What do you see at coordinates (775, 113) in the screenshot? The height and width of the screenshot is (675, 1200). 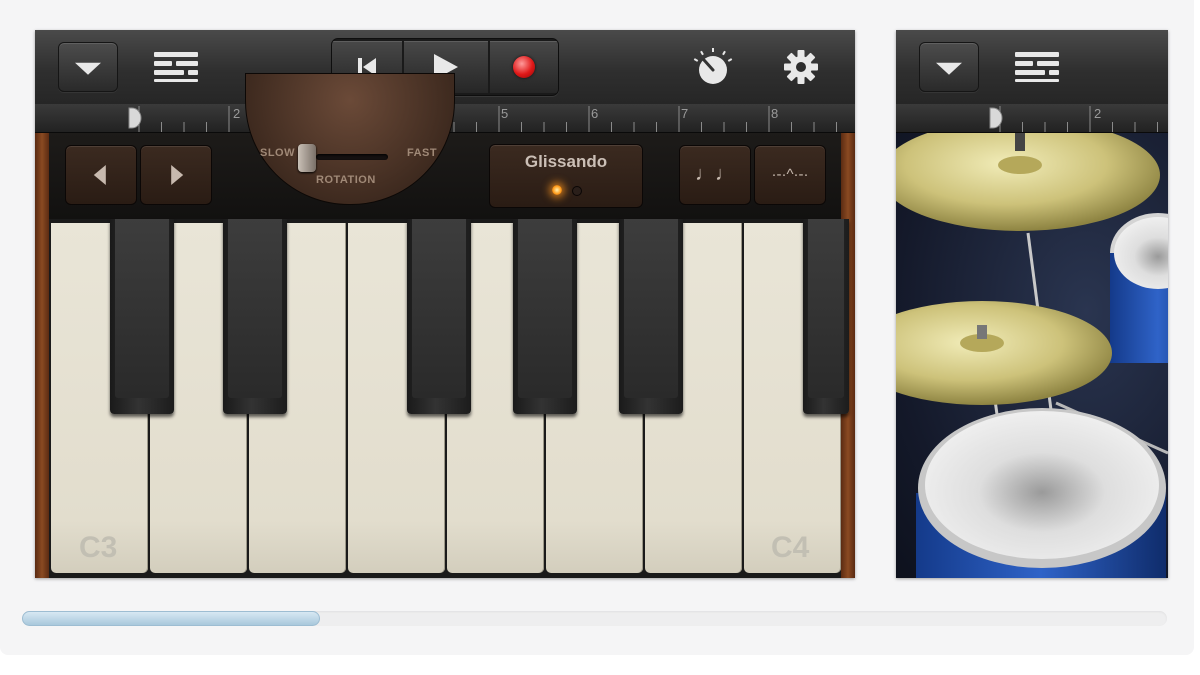 I see `ruler-bar-label: 8` at bounding box center [775, 113].